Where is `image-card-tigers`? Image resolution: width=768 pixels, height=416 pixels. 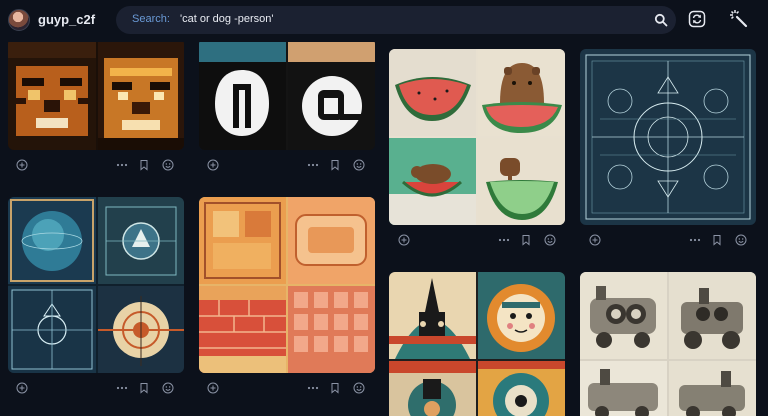
image-card-tigers is located at coordinates (96, 94).